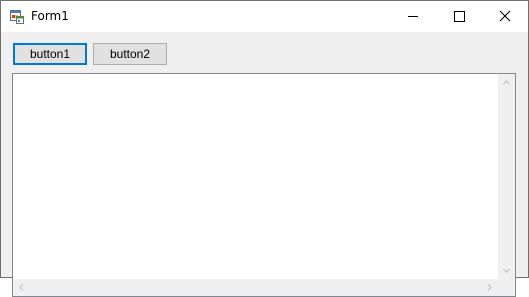 The width and height of the screenshot is (529, 297). Describe the element at coordinates (264, 16) in the screenshot. I see `title-bar: Form1` at that location.